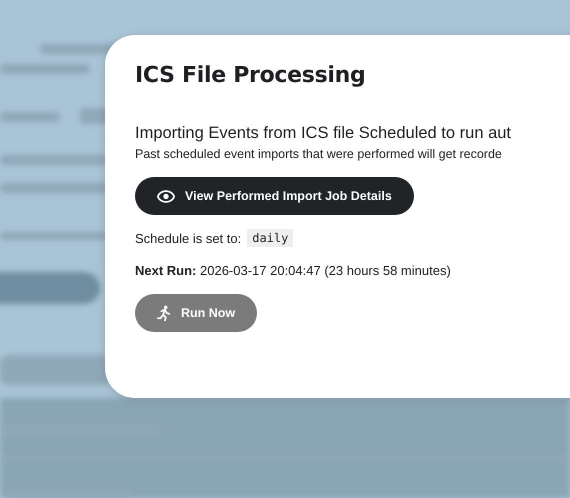  What do you see at coordinates (188, 238) in the screenshot?
I see `schedule-label: Schedule is set to:` at bounding box center [188, 238].